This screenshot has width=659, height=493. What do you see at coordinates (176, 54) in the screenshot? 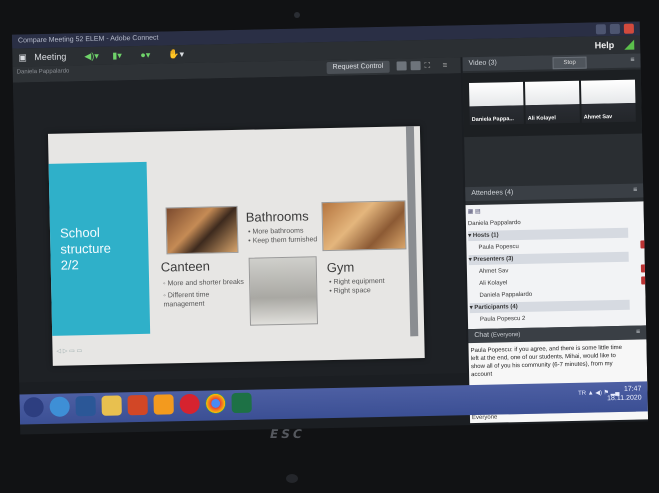
I see `raise-hand-icon: ✋▾` at bounding box center [176, 54].